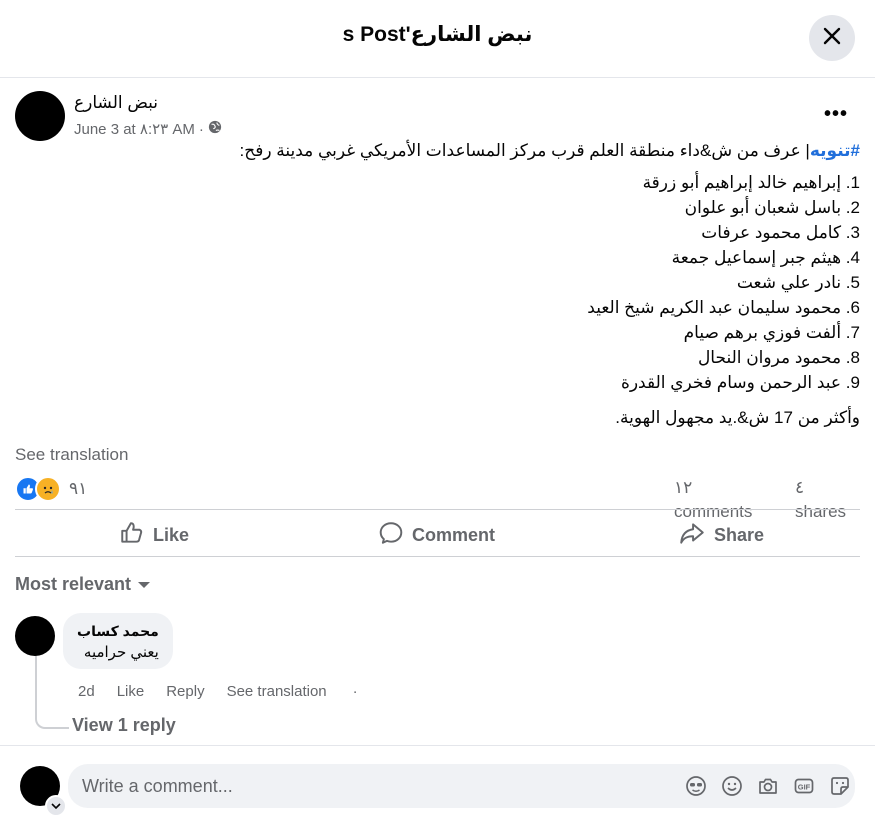  I want to click on like-label: Like, so click(171, 534).